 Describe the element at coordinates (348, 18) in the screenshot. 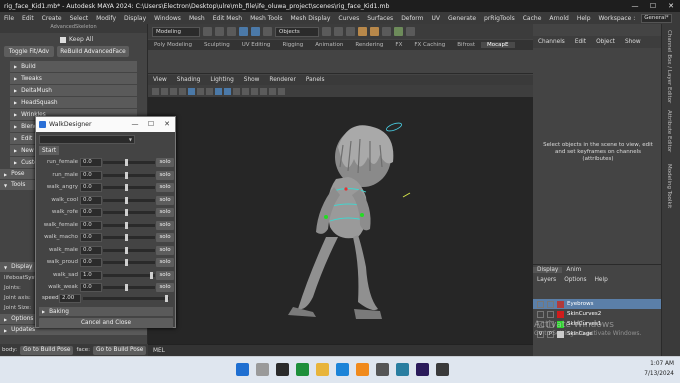

I see `menu-curves: Curves` at that location.